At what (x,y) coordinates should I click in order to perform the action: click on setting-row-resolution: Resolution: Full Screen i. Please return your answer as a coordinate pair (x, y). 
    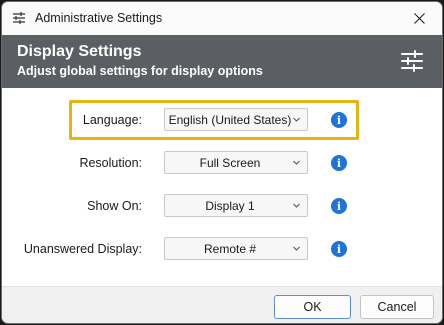
    Looking at the image, I should click on (222, 163).